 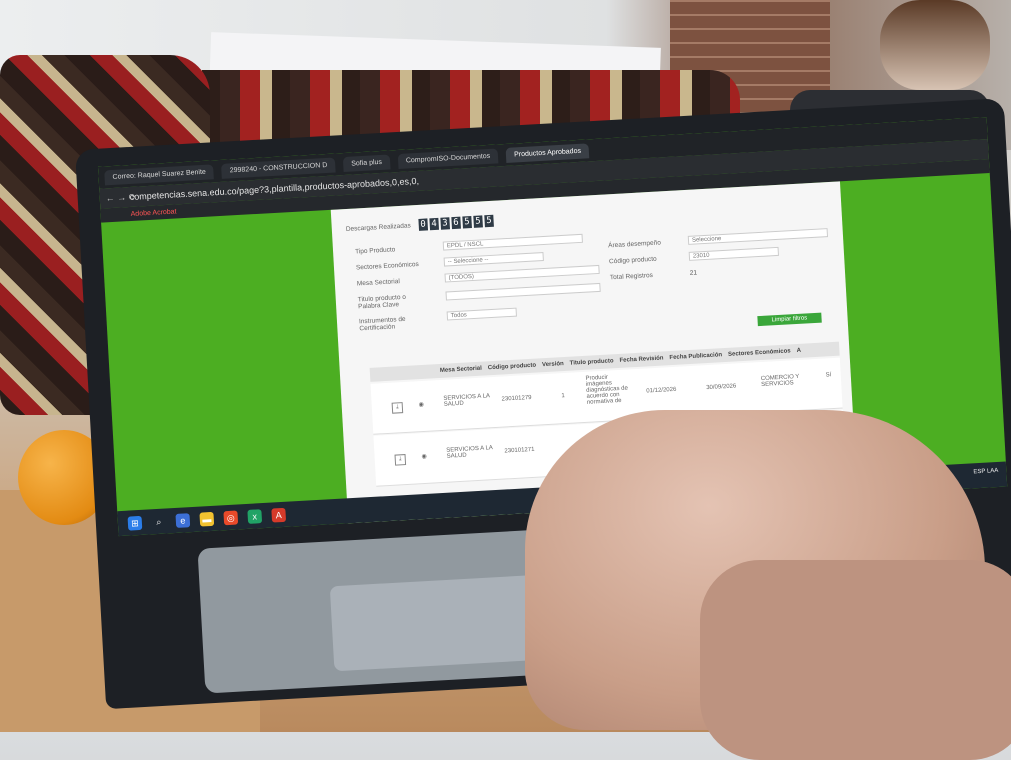 I want to click on sectores-label: Sectores Económicos, so click(x=387, y=266).